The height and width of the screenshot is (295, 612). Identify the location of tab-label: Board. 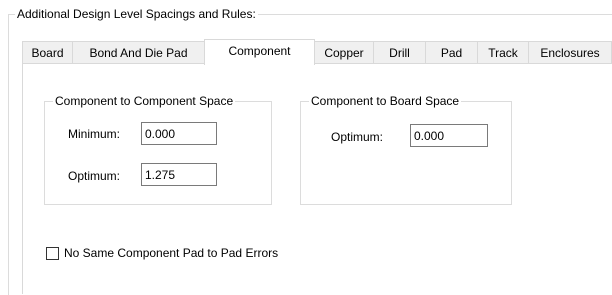
(47, 53).